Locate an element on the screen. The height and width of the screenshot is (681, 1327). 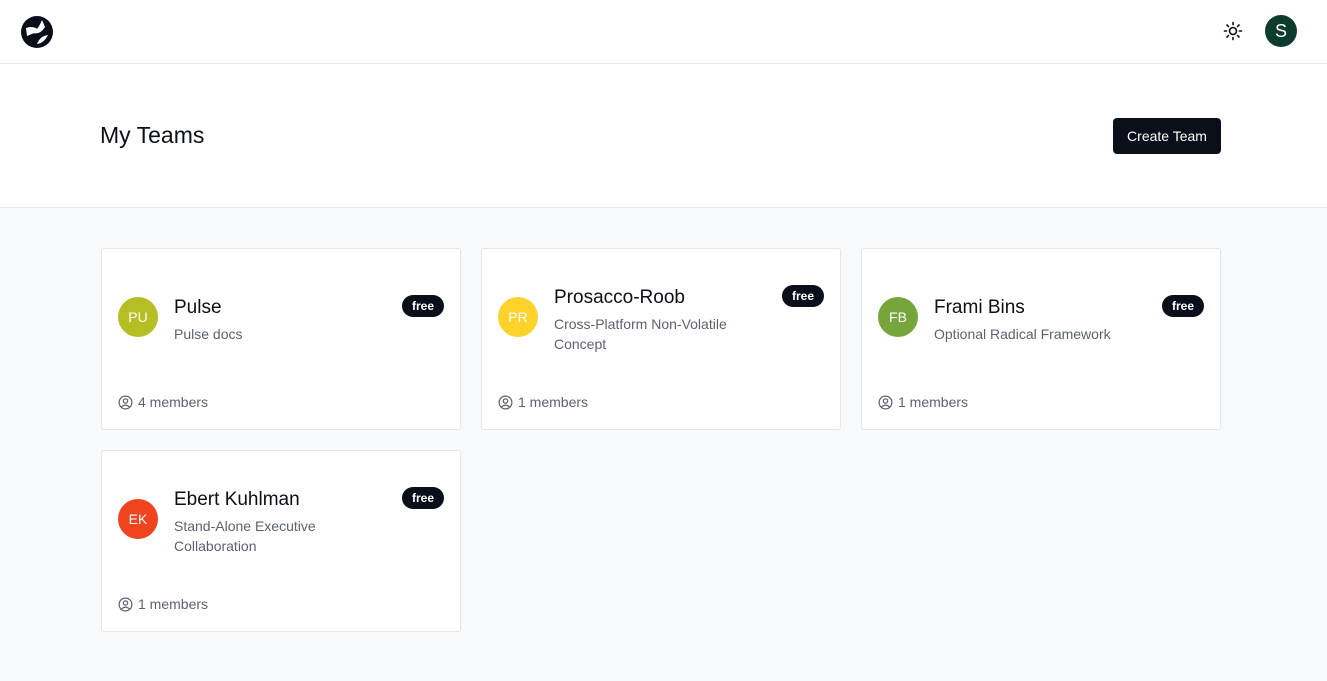
team-card-pulse: PU Pulse Pulse docs free 4 members is located at coordinates (281, 339).